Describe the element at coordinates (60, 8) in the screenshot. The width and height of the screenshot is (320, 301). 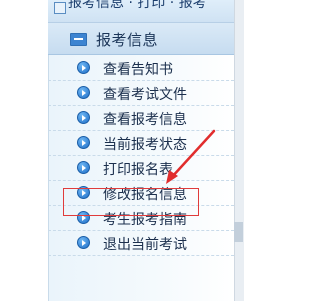
I see `section-toggle-icon` at that location.